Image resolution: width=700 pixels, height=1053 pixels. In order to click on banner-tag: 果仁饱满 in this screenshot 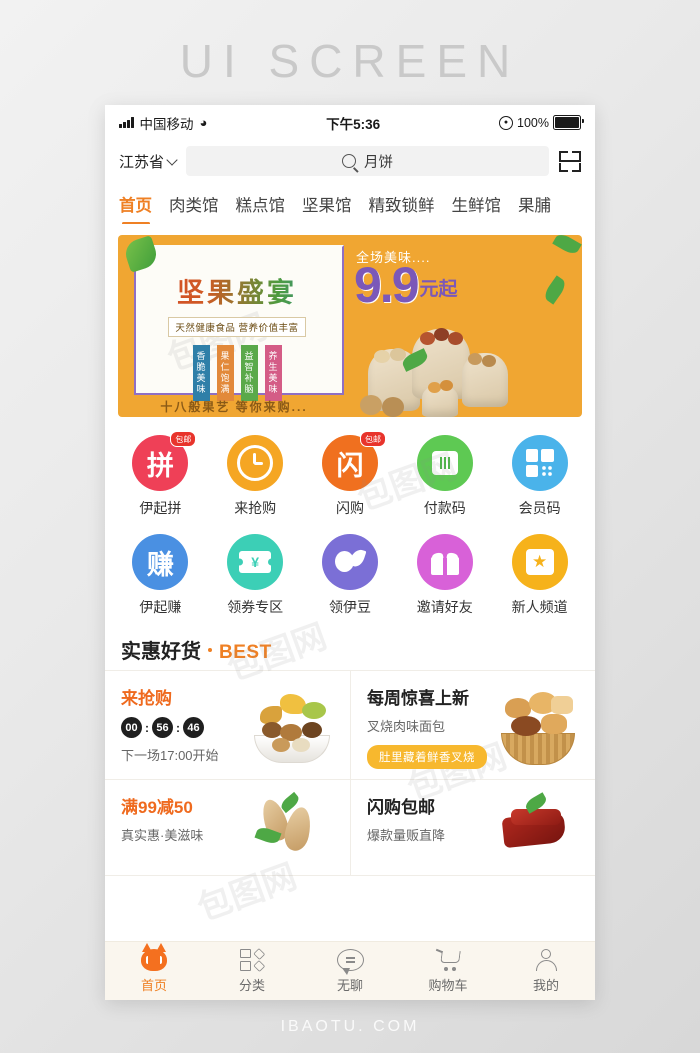, I will do `click(225, 373)`.